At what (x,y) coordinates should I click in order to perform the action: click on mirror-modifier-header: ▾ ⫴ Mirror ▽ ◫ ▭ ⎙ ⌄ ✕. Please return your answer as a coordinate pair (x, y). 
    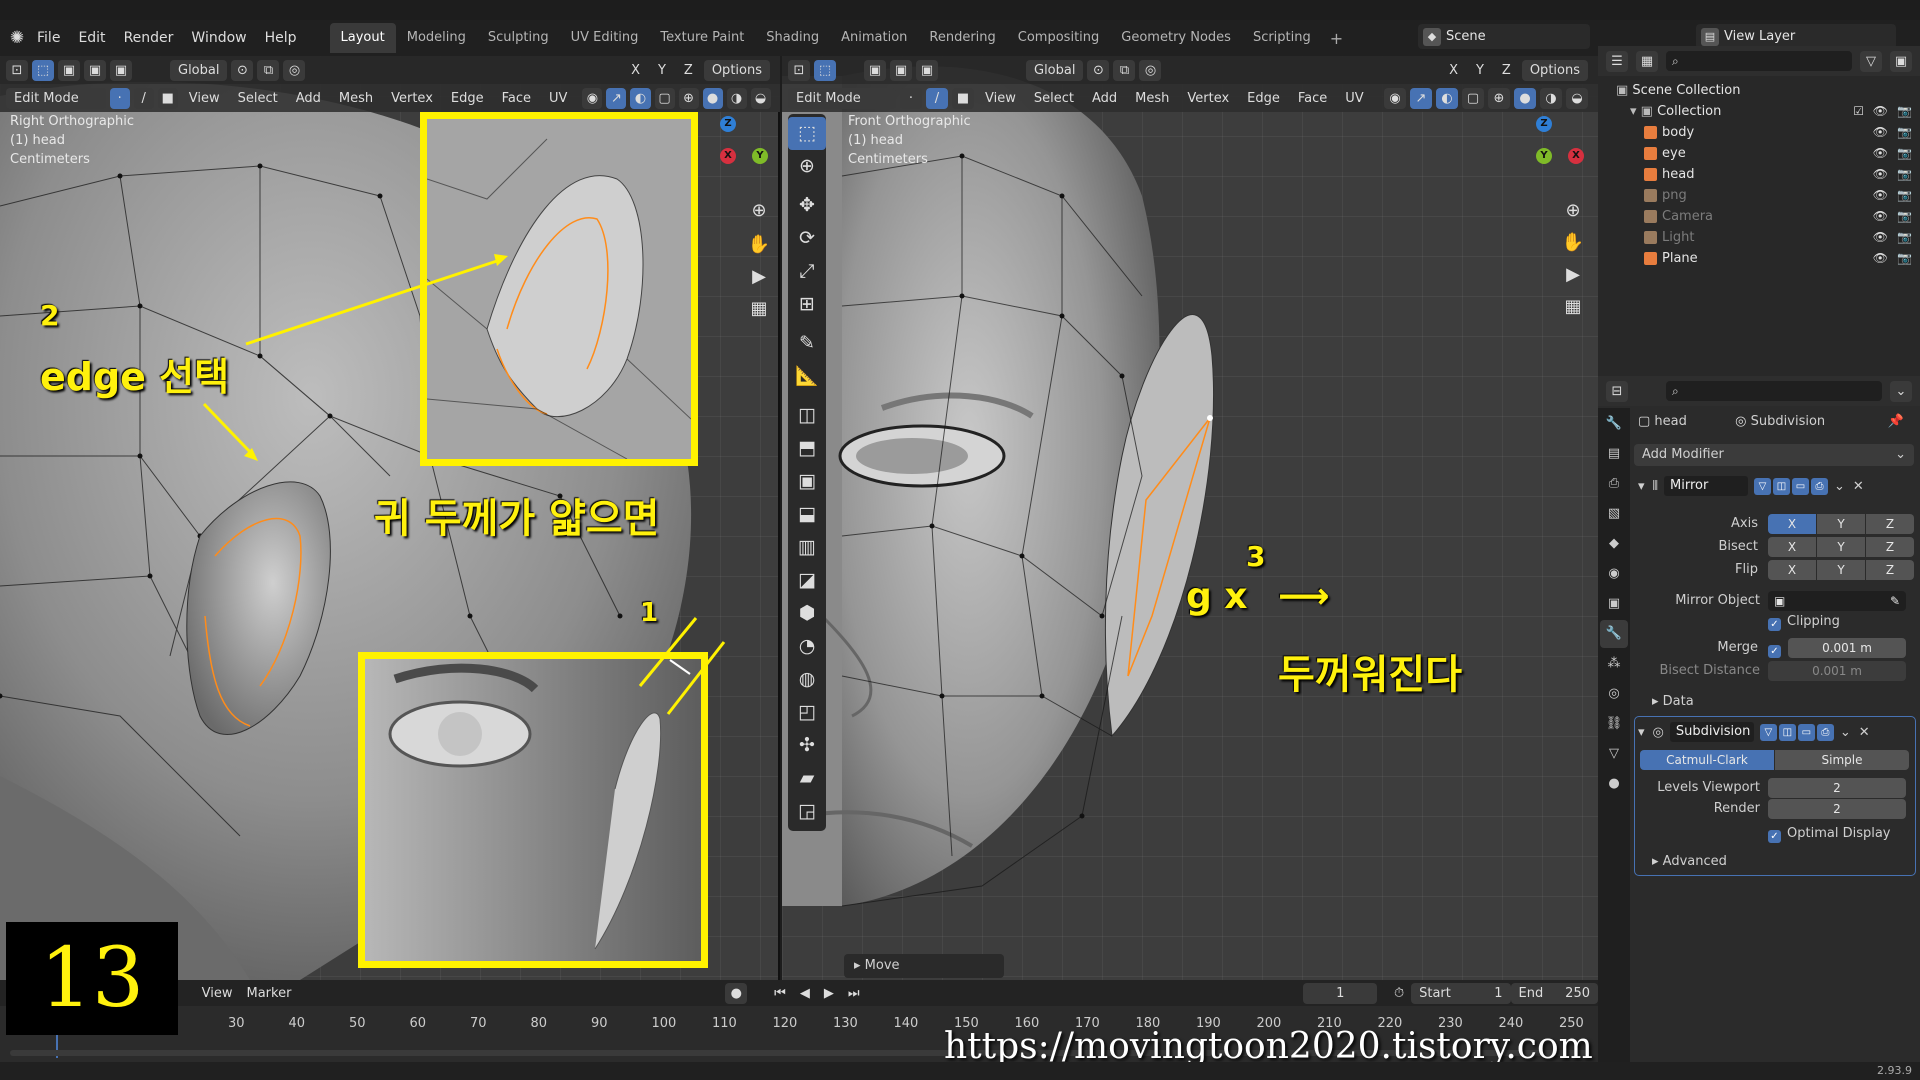
    Looking at the image, I should click on (1776, 486).